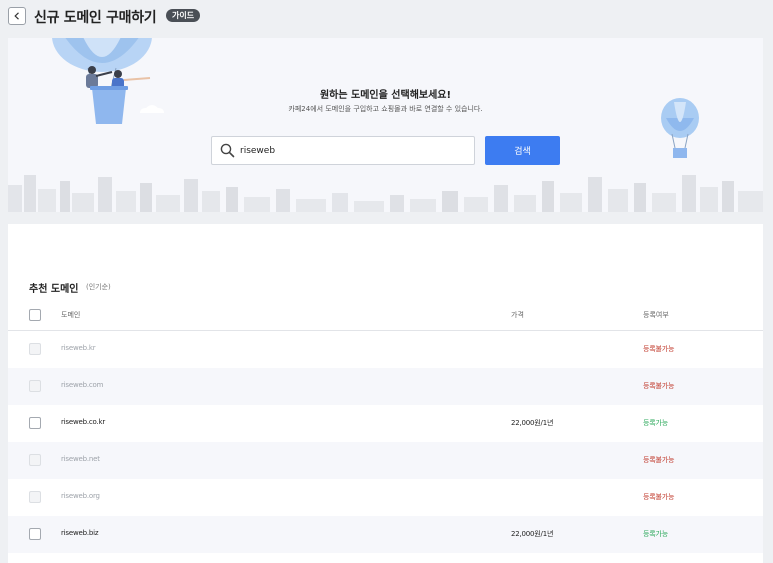 This screenshot has width=773, height=563. What do you see at coordinates (385, 386) in the screenshot?
I see `table-row: riseweb.com 등록불가능` at bounding box center [385, 386].